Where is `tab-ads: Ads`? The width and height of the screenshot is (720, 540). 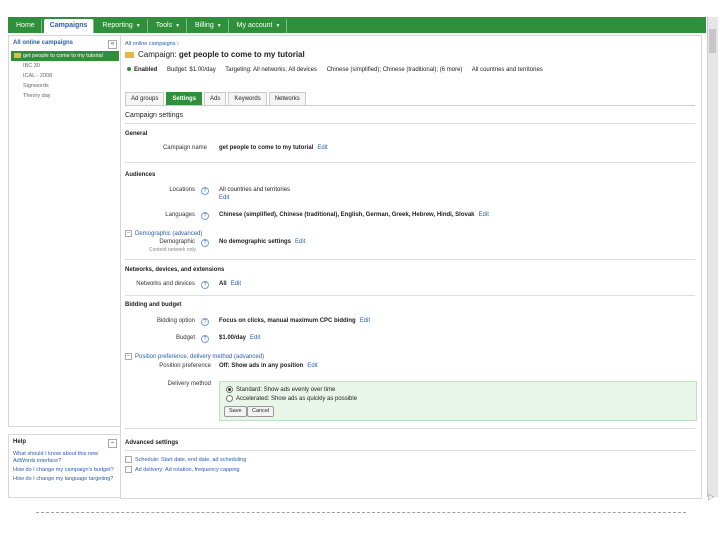 tab-ads: Ads is located at coordinates (215, 98).